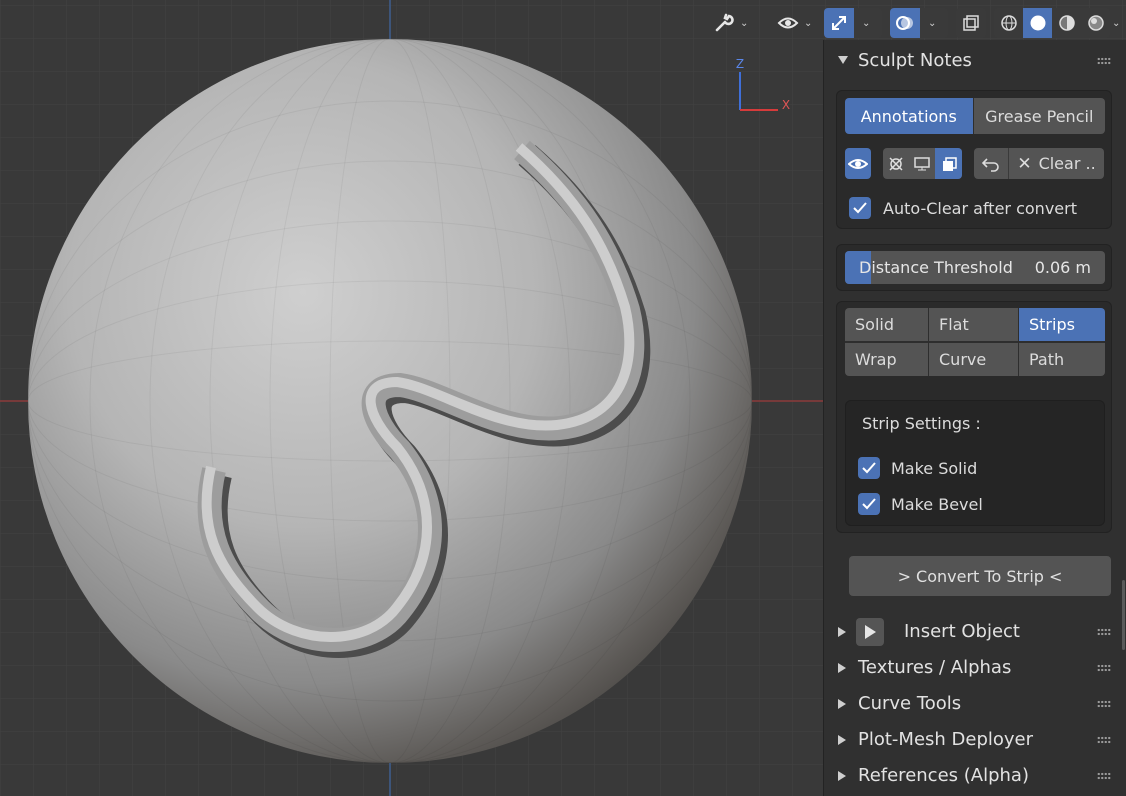 This screenshot has width=1126, height=796. What do you see at coordinates (936, 267) in the screenshot?
I see `threshold-label: Distance Threshold` at bounding box center [936, 267].